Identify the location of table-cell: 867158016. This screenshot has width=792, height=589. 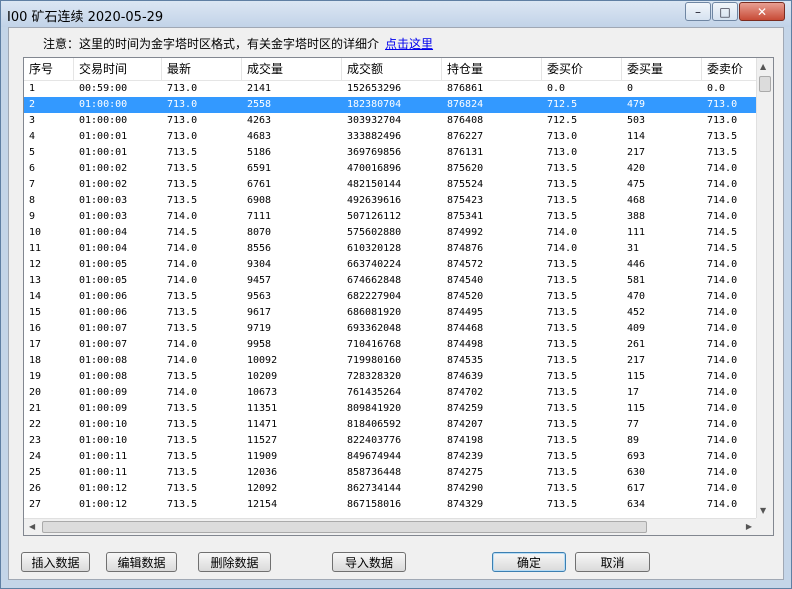
(374, 504).